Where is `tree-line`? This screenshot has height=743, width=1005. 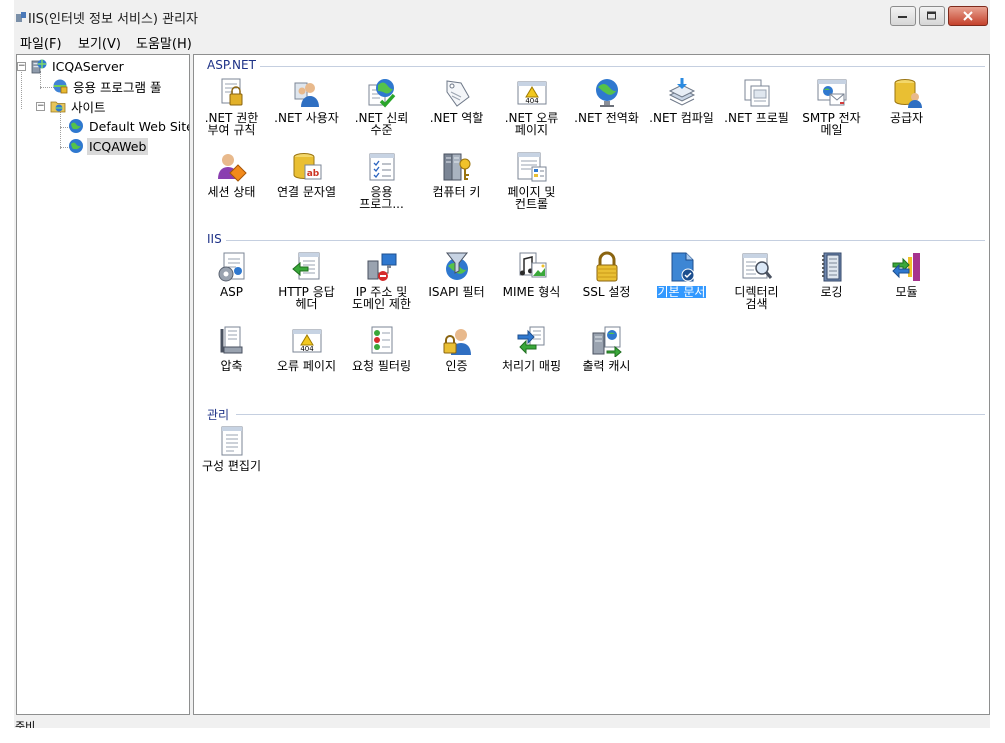 tree-line is located at coordinates (21, 89).